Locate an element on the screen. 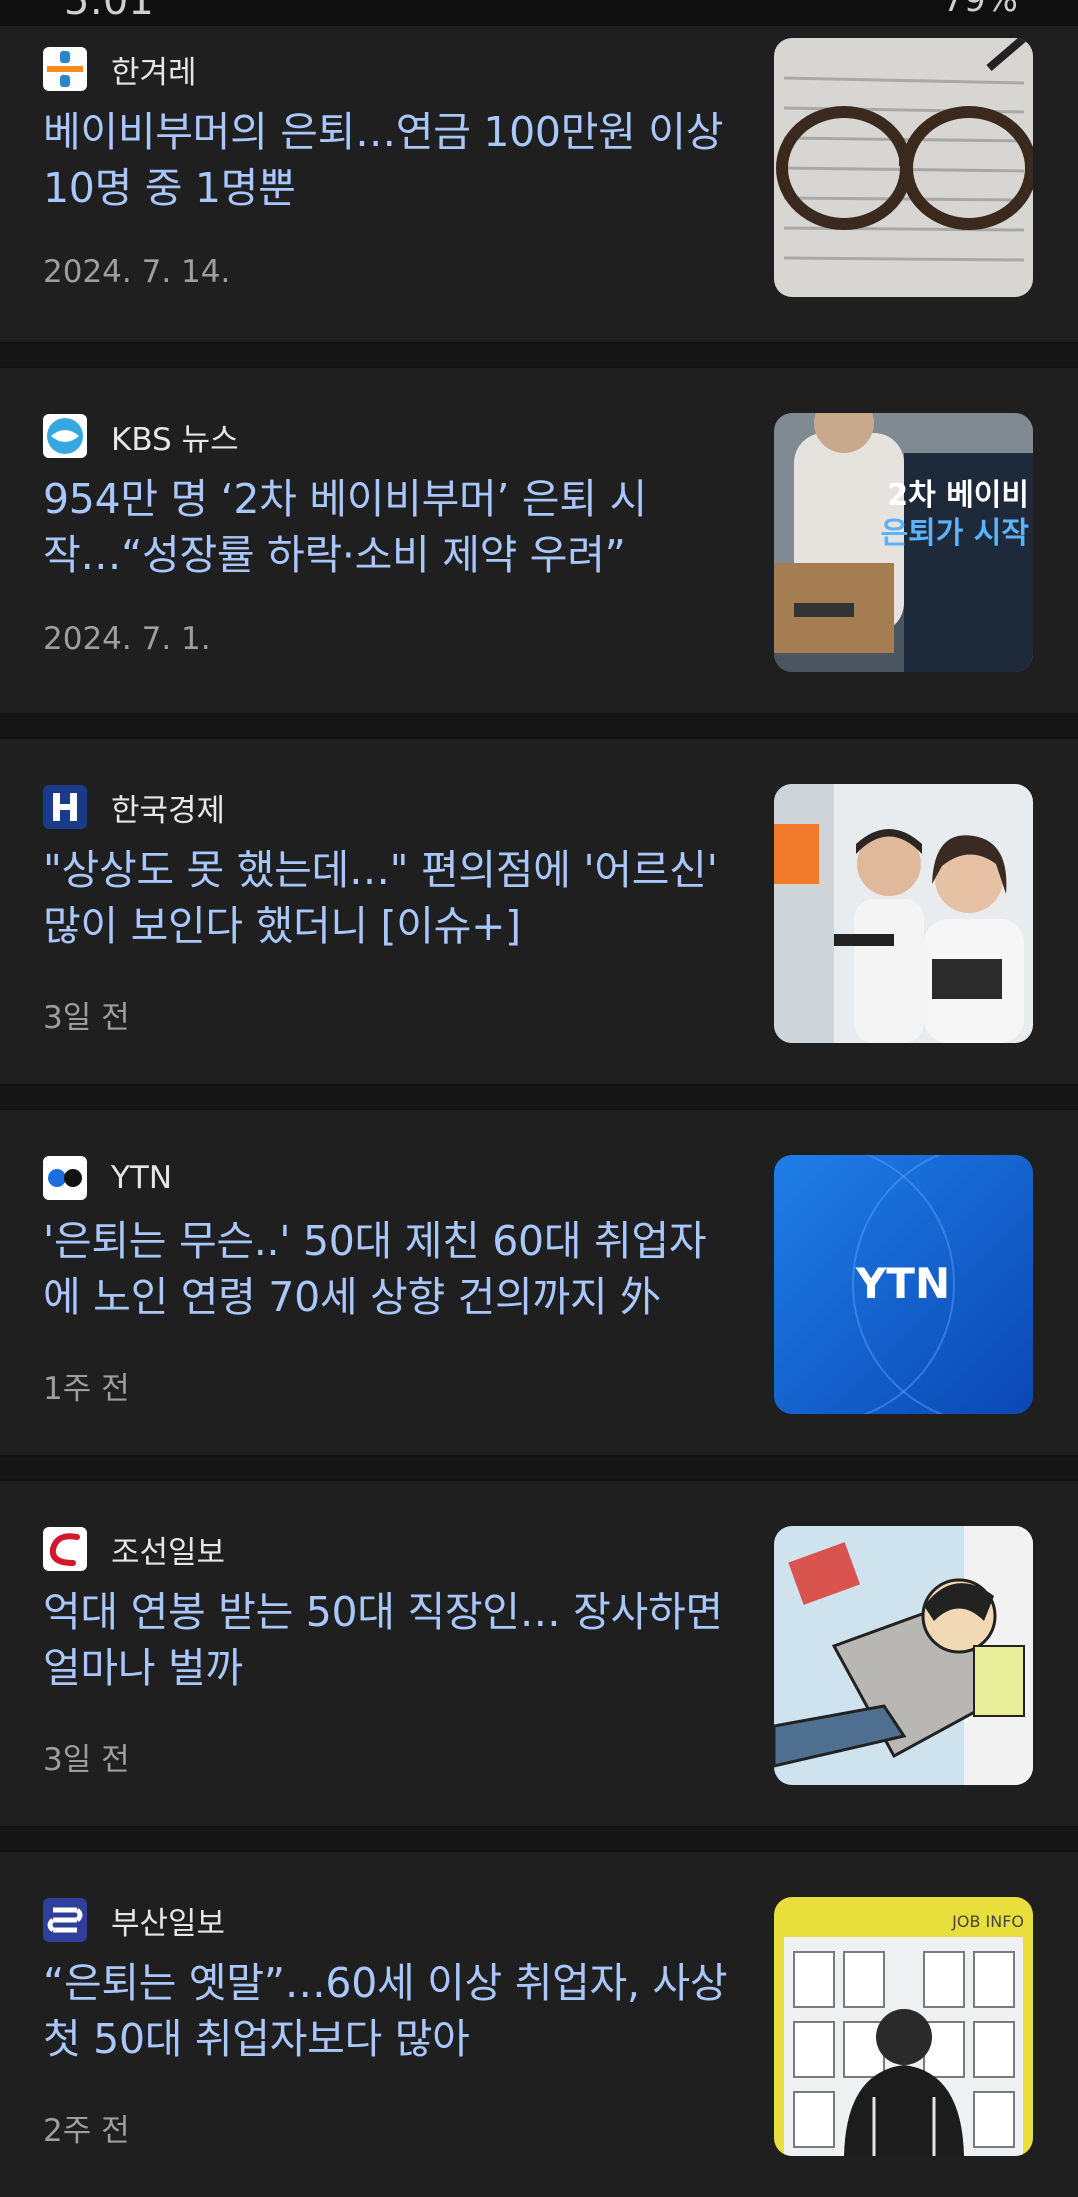 The width and height of the screenshot is (1078, 2197). kbs-logo-icon is located at coordinates (65, 436).